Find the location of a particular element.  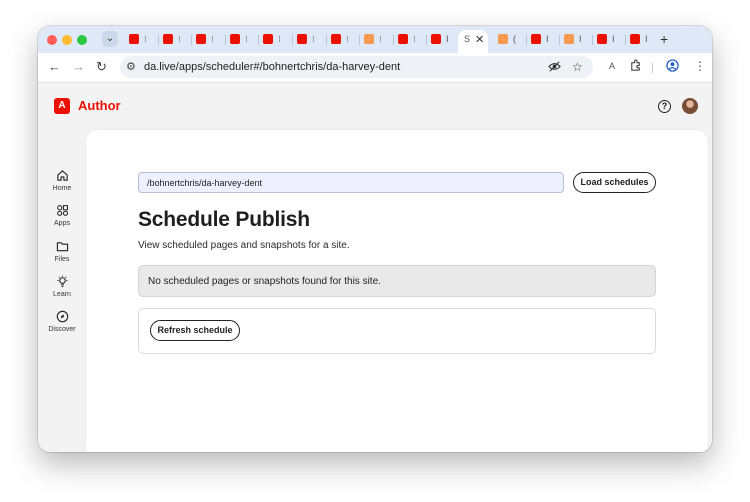

active-browser-tab: S ✕ is located at coordinates (473, 41).